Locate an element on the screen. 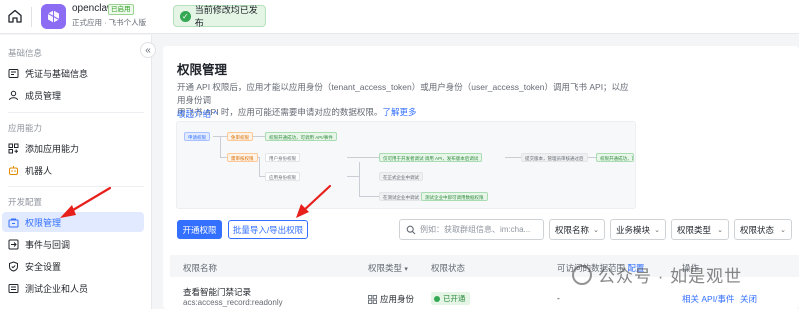 The width and height of the screenshot is (799, 309). flow-node-test-debug: 在测试企业中调试 is located at coordinates (401, 196).